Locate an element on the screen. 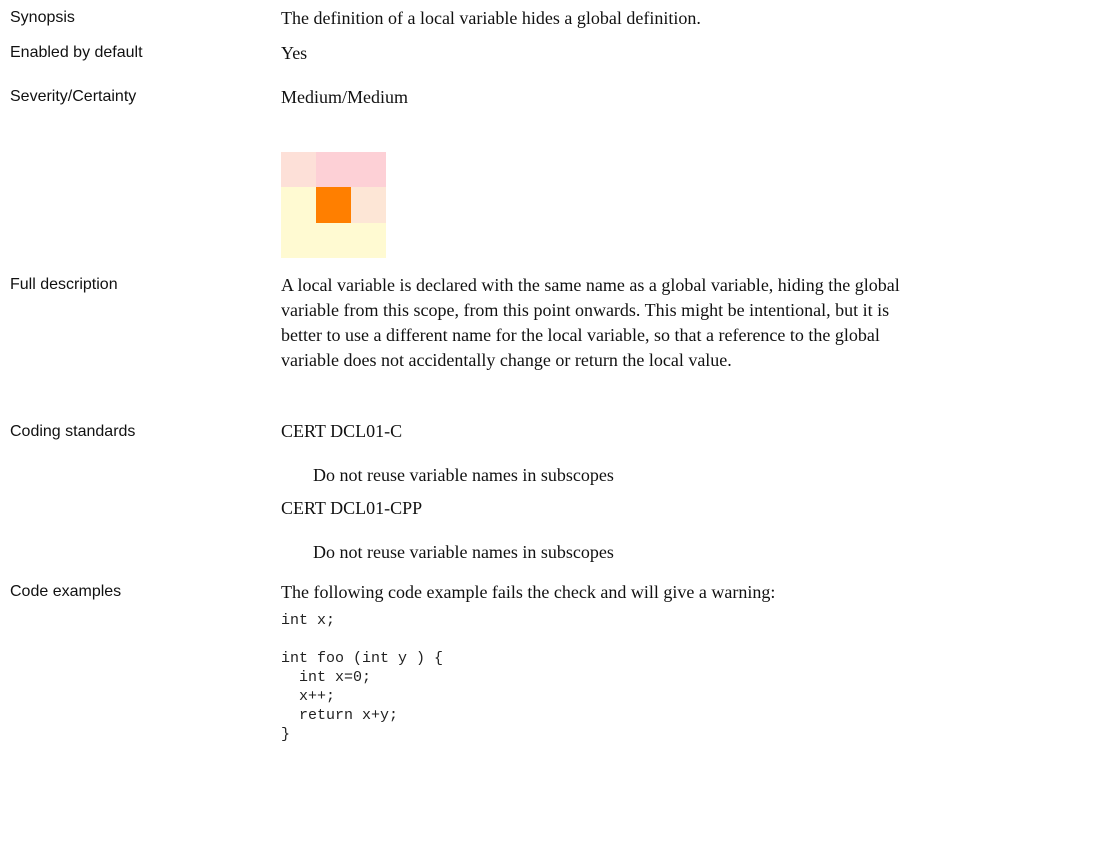 This screenshot has width=1109, height=851. matrix-cell-highlighted is located at coordinates (333, 205).